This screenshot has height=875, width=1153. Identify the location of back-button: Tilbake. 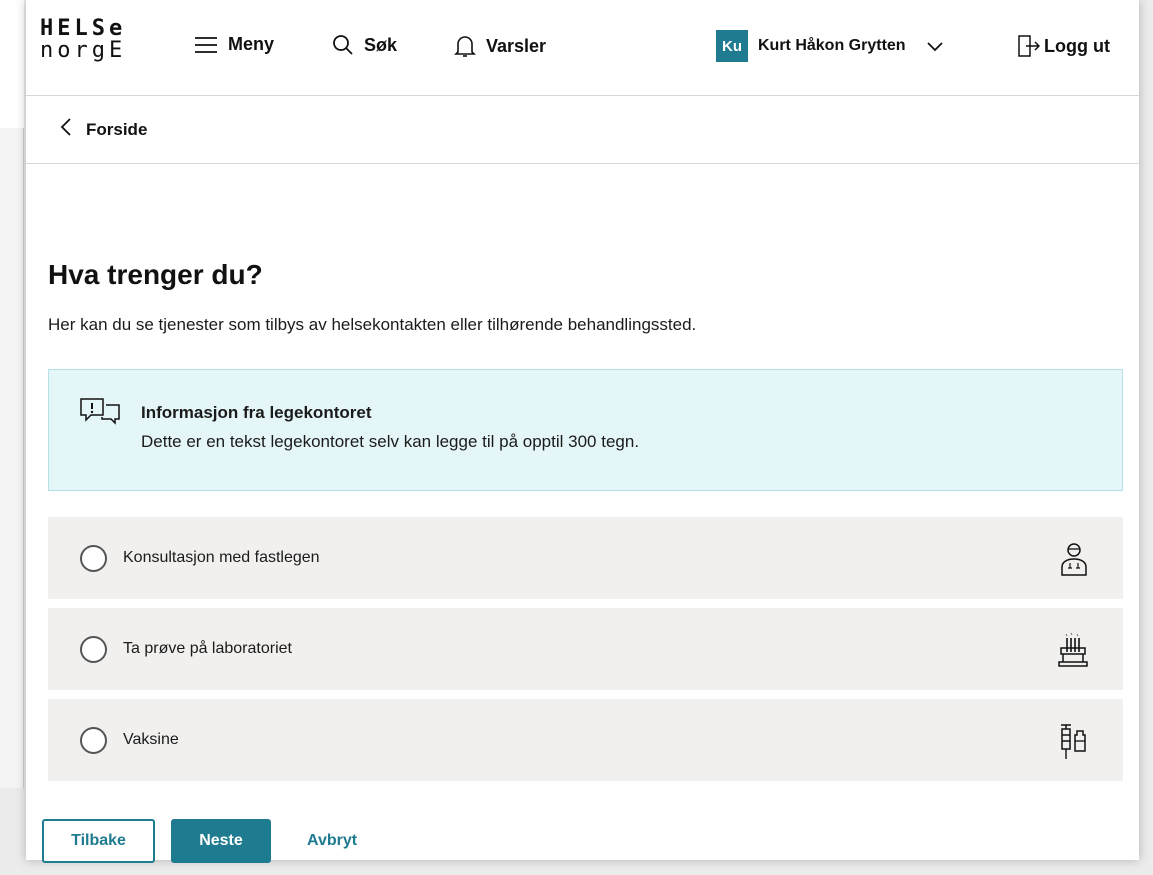
(98, 841).